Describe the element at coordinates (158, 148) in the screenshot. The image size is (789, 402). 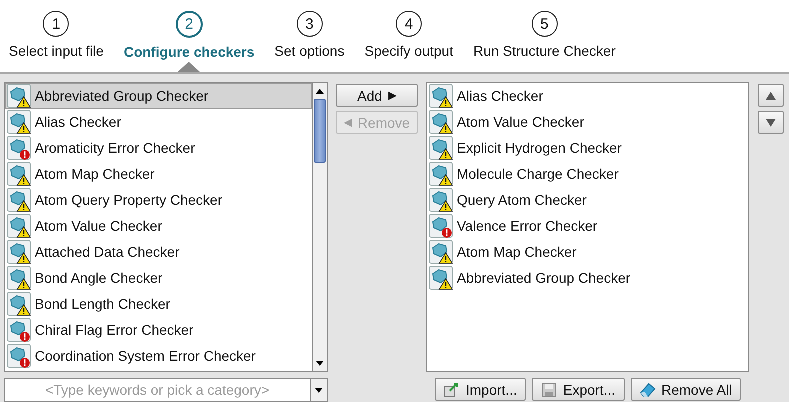
I see `checker-list-item: Aromaticity Error Checker` at that location.